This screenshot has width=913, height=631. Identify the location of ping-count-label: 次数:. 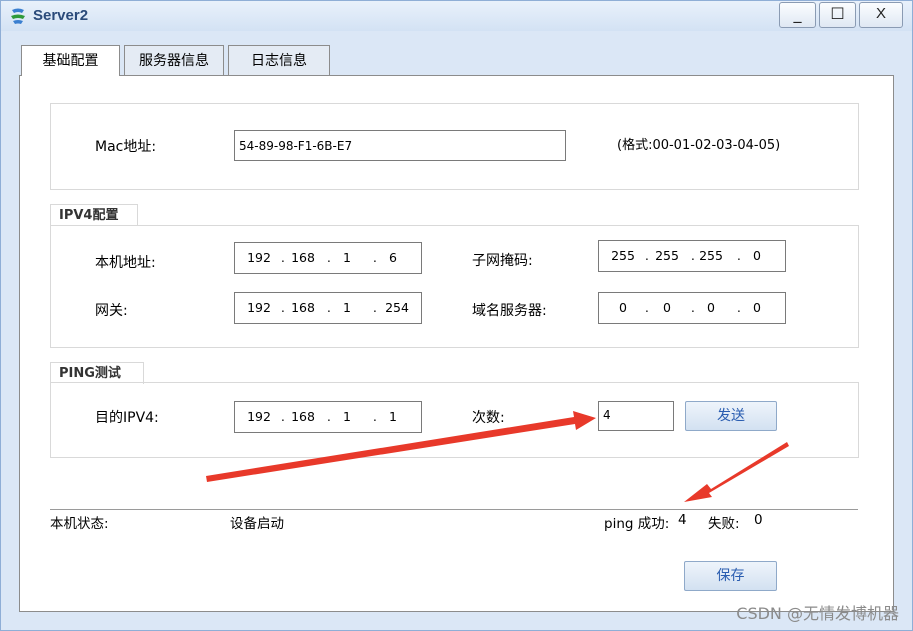
(488, 418).